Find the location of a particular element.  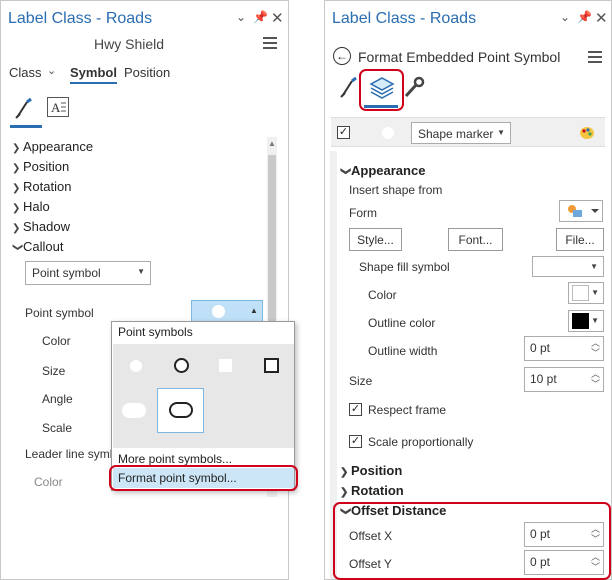

scroll-up-icon: ▲ is located at coordinates (272, 143).